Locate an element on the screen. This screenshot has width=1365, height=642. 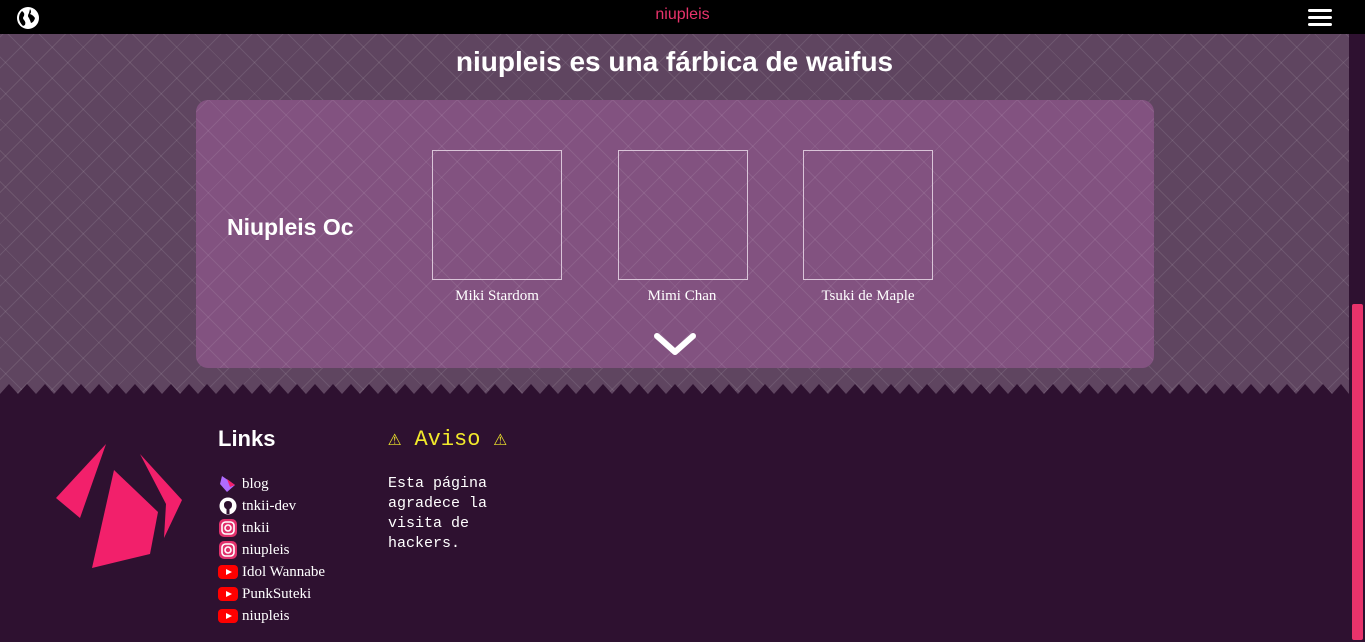
link-youtube-punksuteki: PunkSuteki is located at coordinates (264, 594).